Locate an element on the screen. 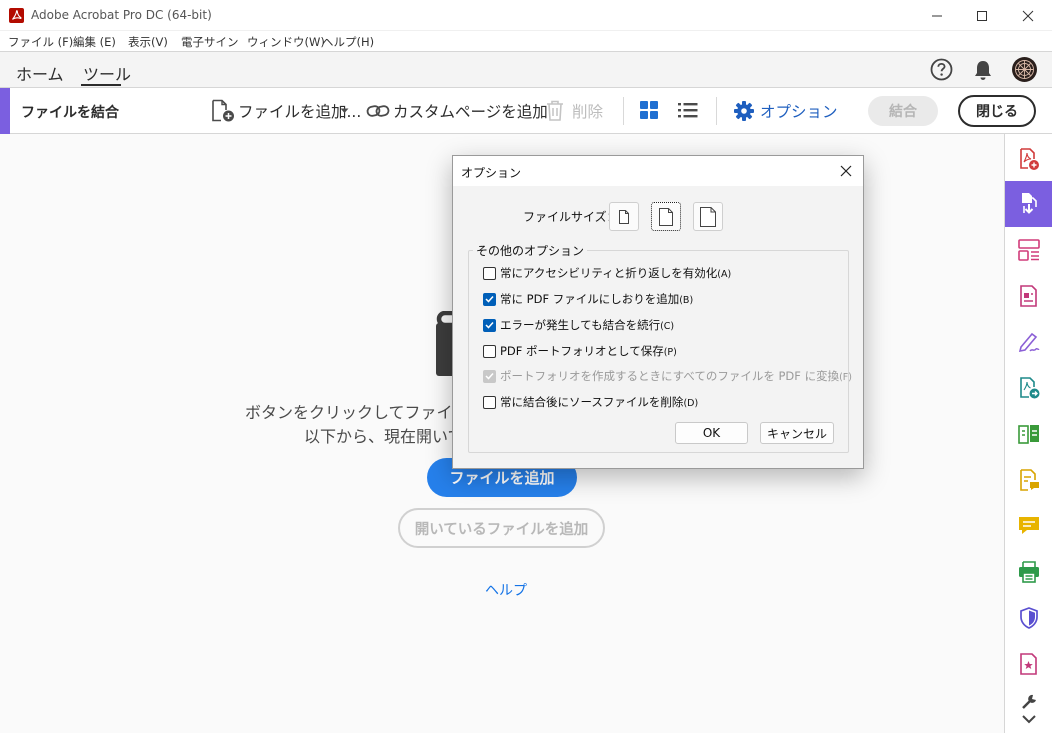 This screenshot has width=1052, height=733. chevron-down-icon is located at coordinates (344, 110).